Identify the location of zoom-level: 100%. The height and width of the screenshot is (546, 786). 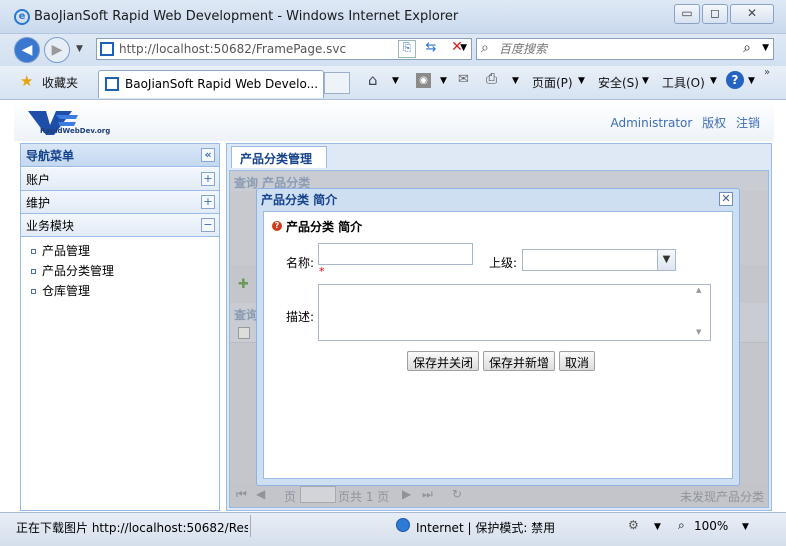
(711, 526).